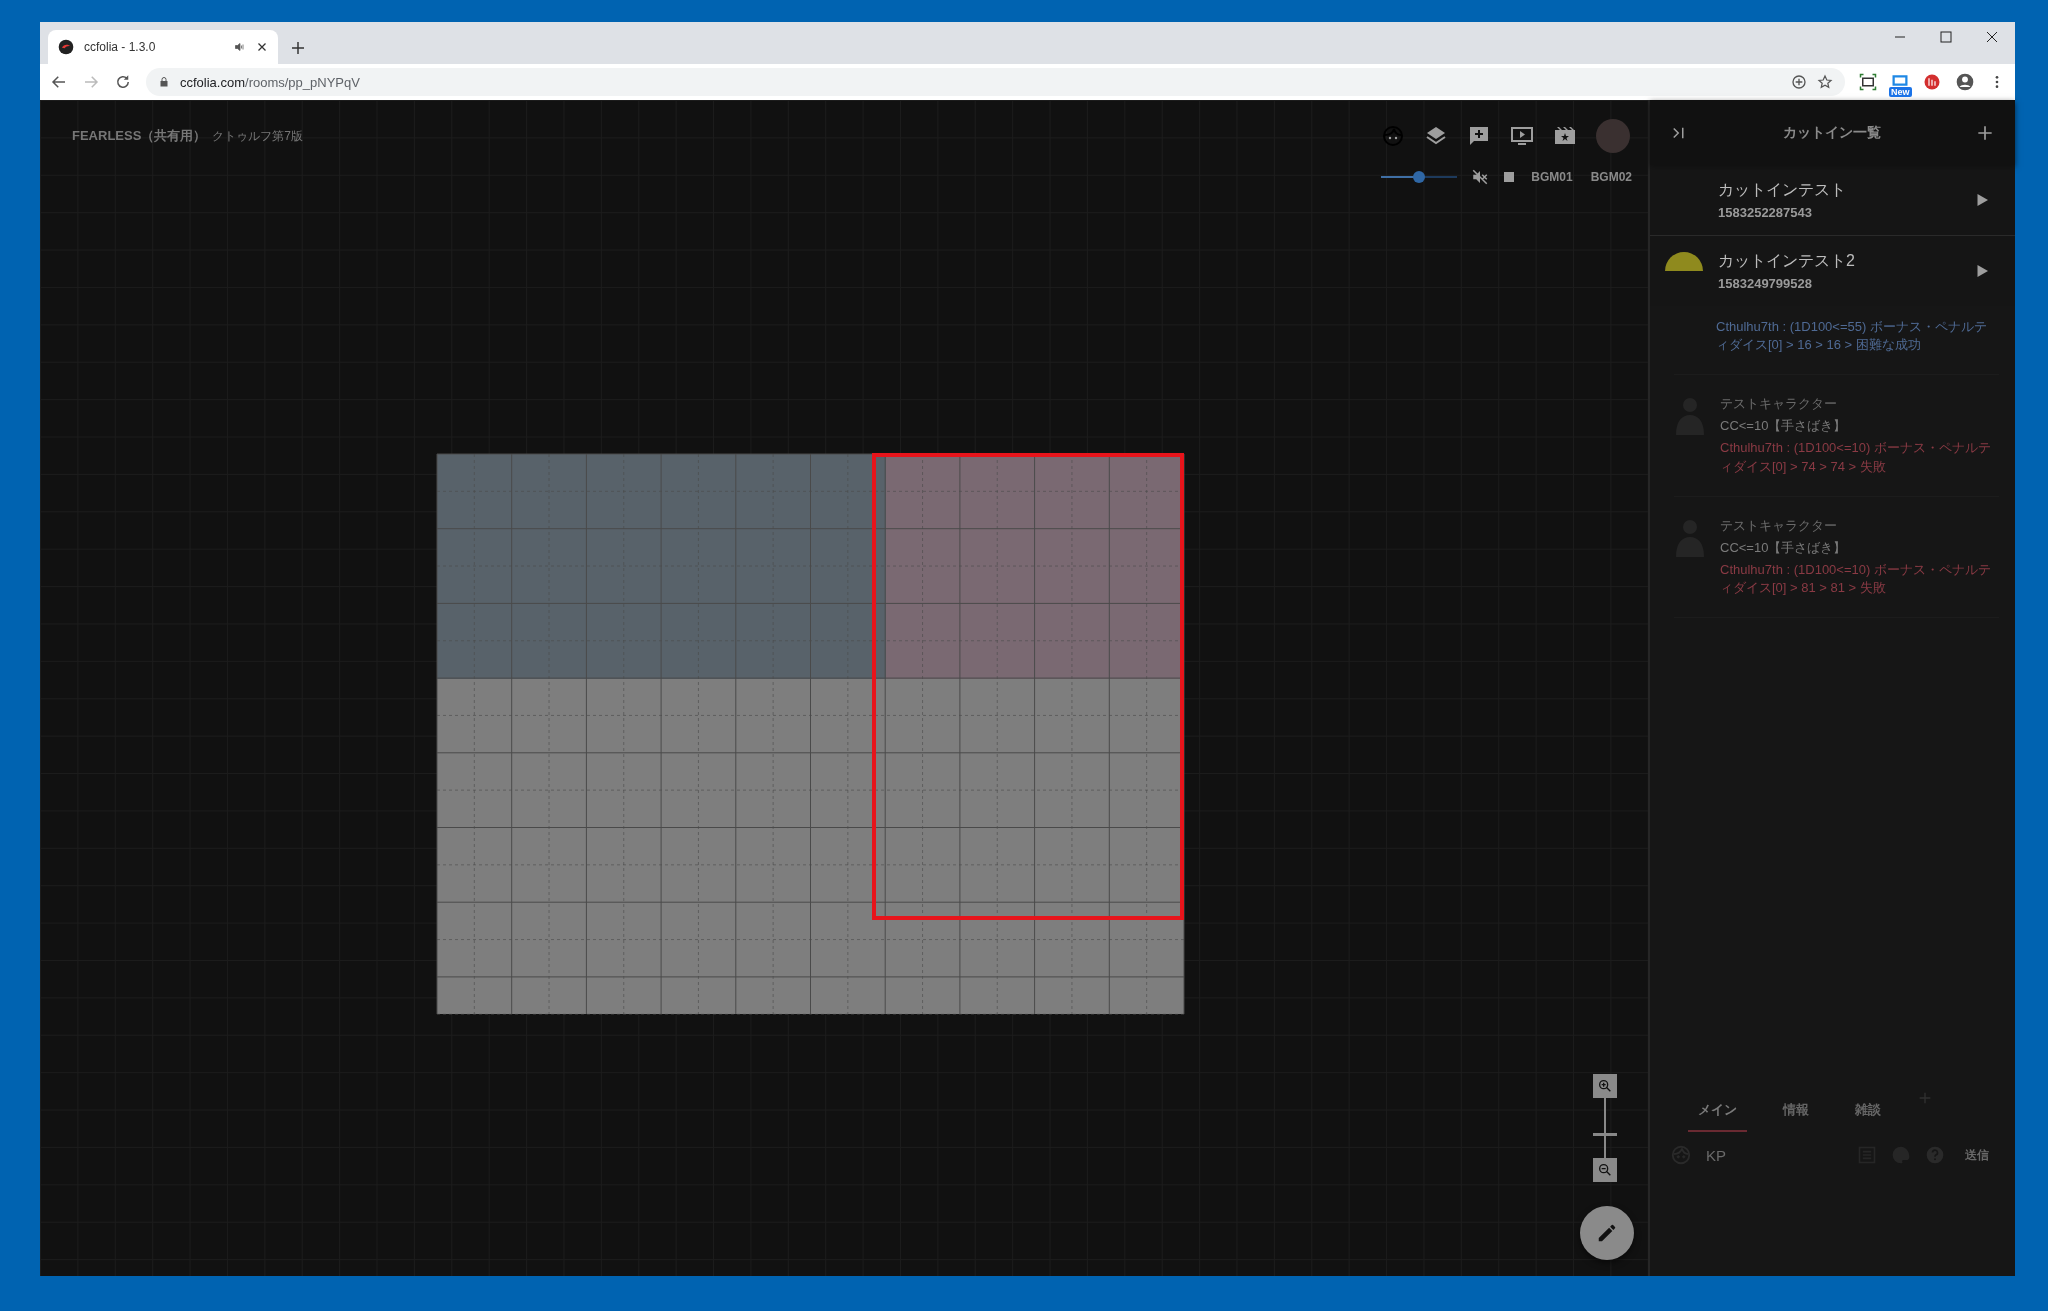 Image resolution: width=2048 pixels, height=1311 pixels. Describe the element at coordinates (1782, 190) in the screenshot. I see `cutin-name: カットインテスト` at that location.